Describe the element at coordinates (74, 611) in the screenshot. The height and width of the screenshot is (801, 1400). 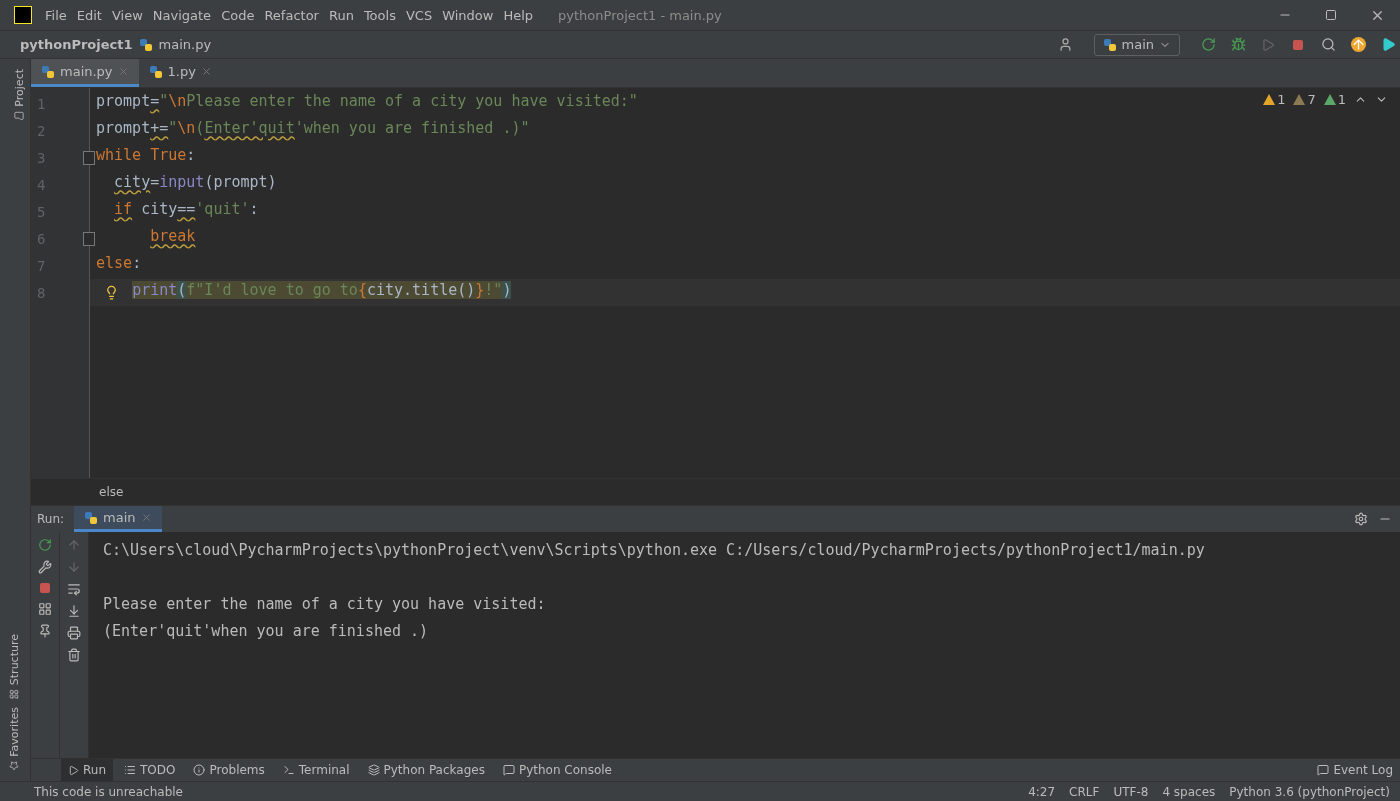
I see `scroll-to-end-icon` at that location.